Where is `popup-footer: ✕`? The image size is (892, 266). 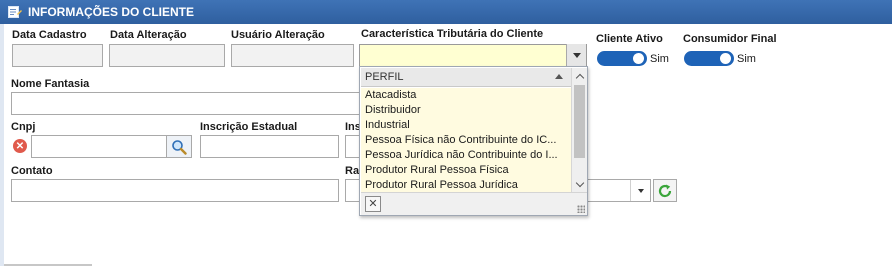
popup-footer: ✕ is located at coordinates (474, 203).